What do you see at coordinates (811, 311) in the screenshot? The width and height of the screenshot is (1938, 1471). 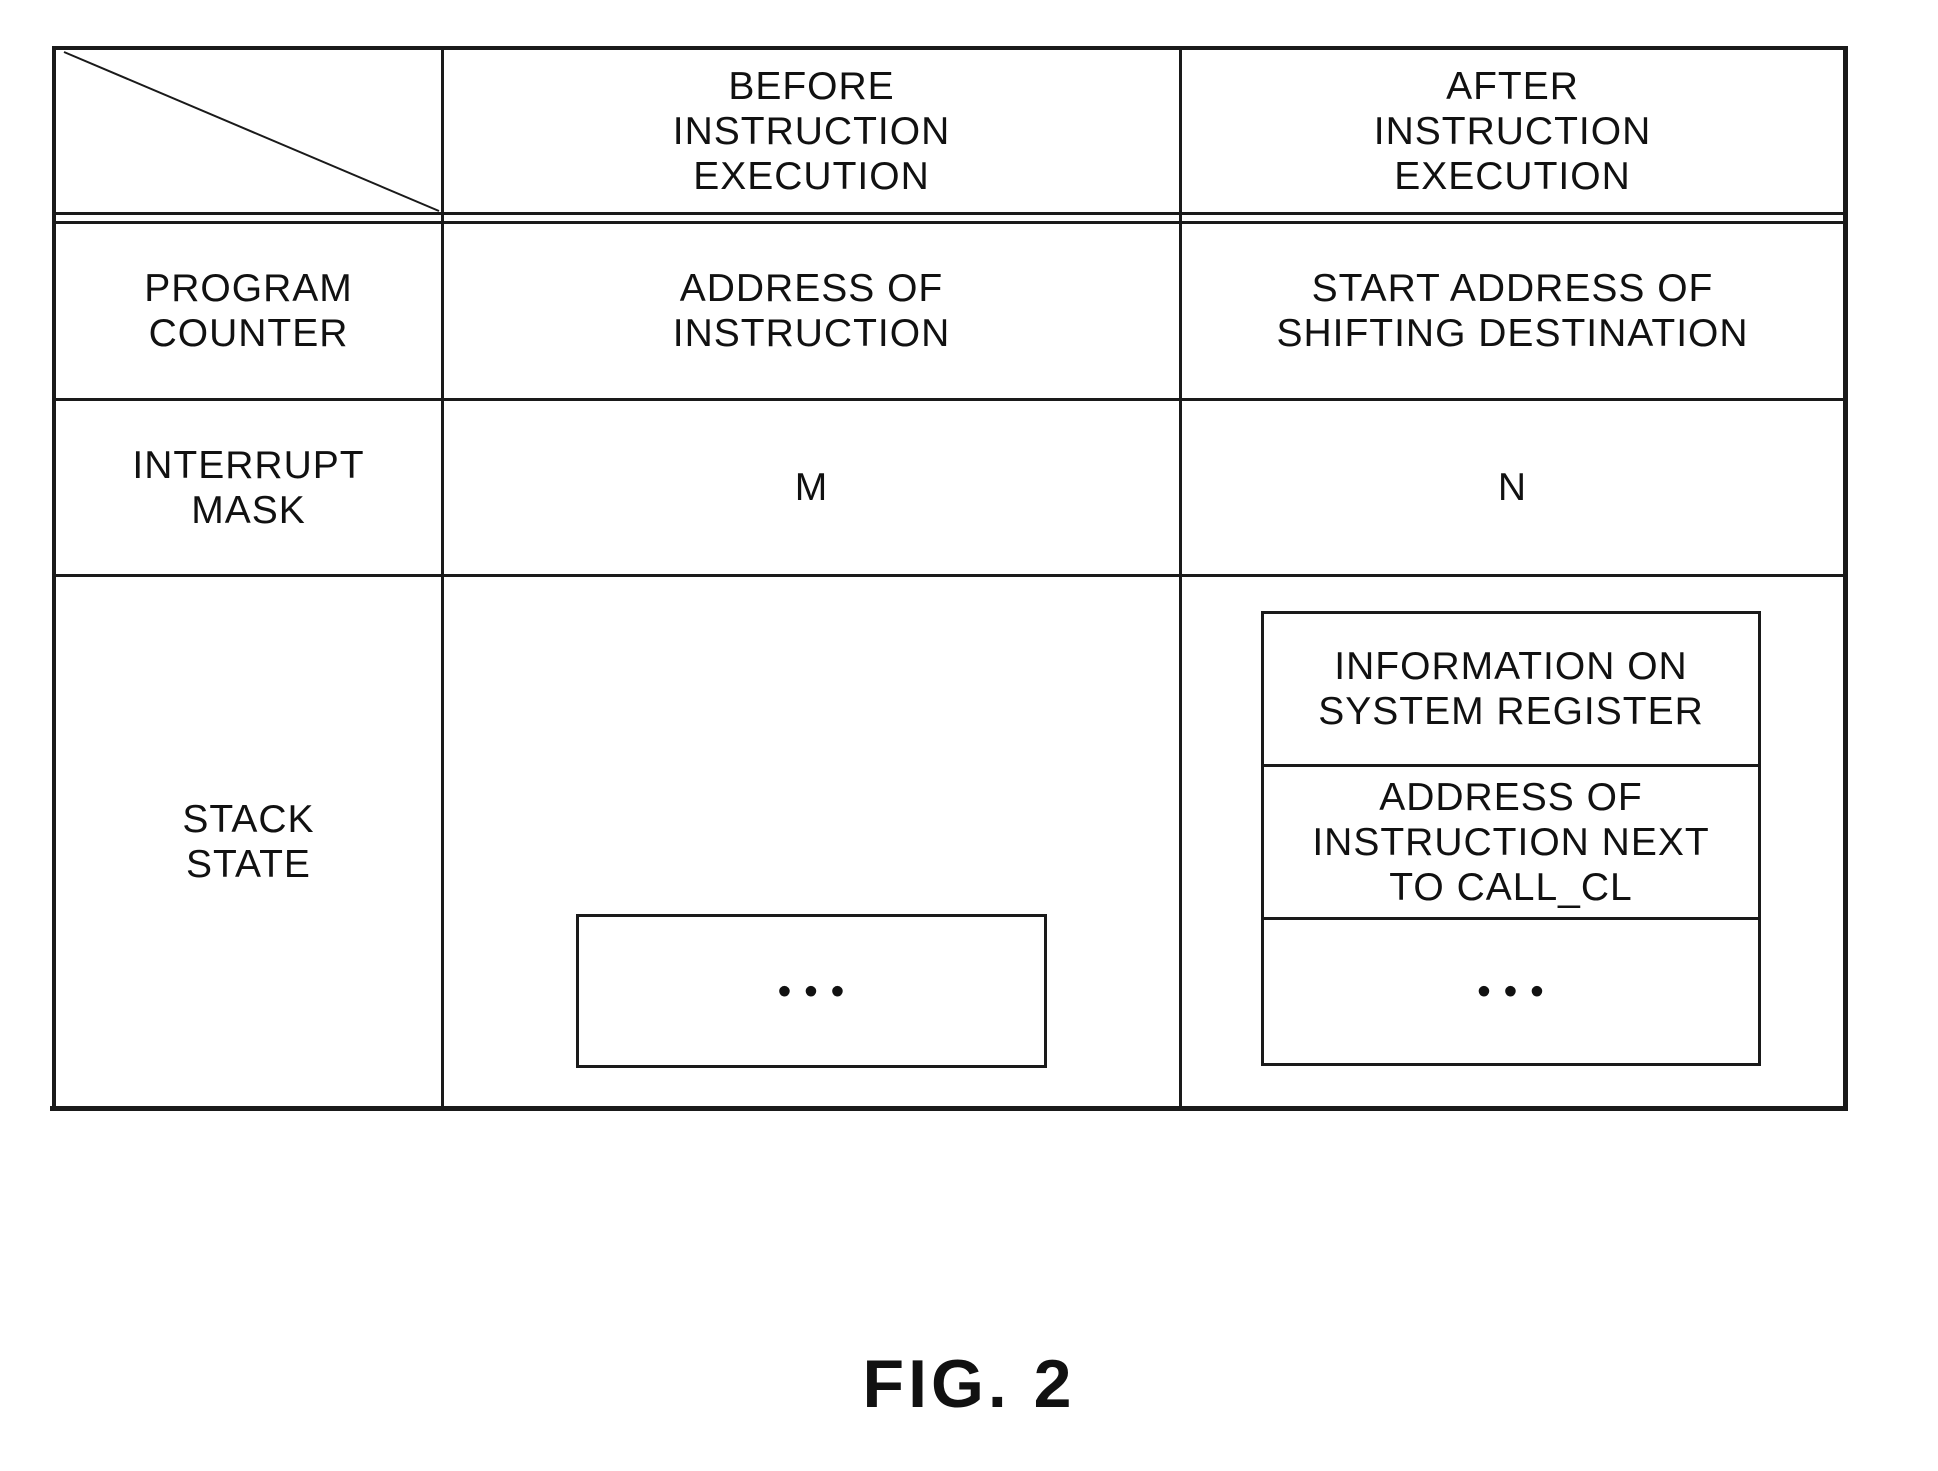 I see `program-counter-before: ADDRESS OF INSTRUCTION` at bounding box center [811, 311].